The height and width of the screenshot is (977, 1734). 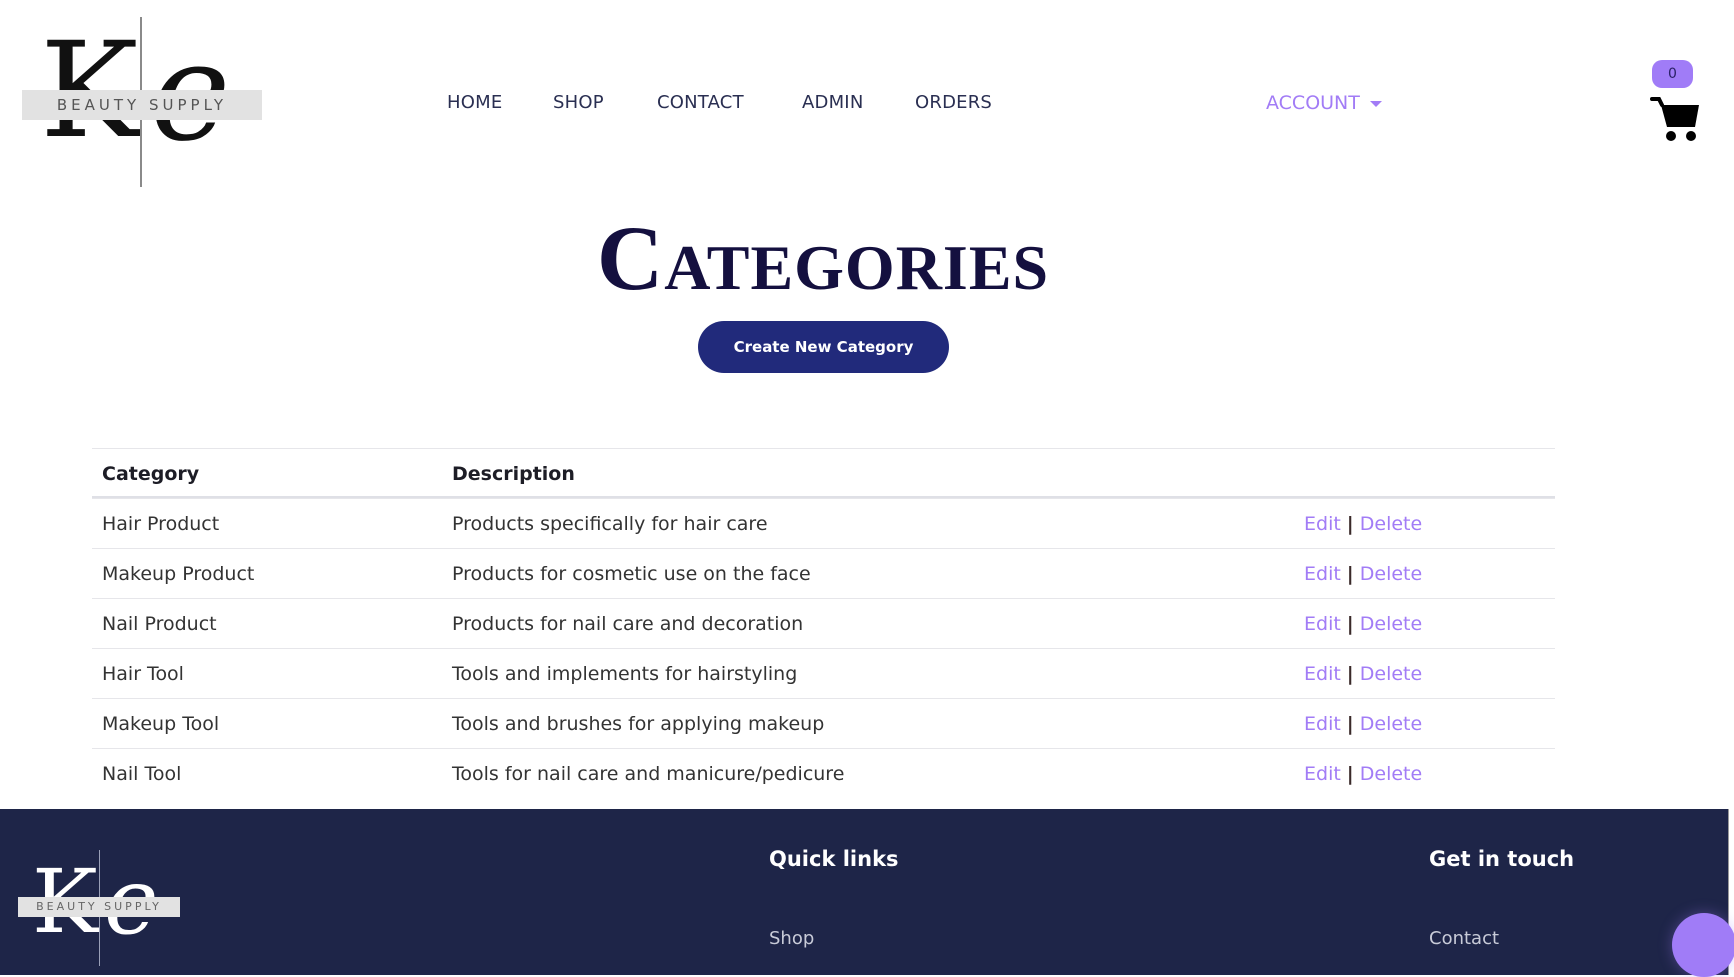 I want to click on quick-links-heading: Quick links, so click(x=834, y=859).